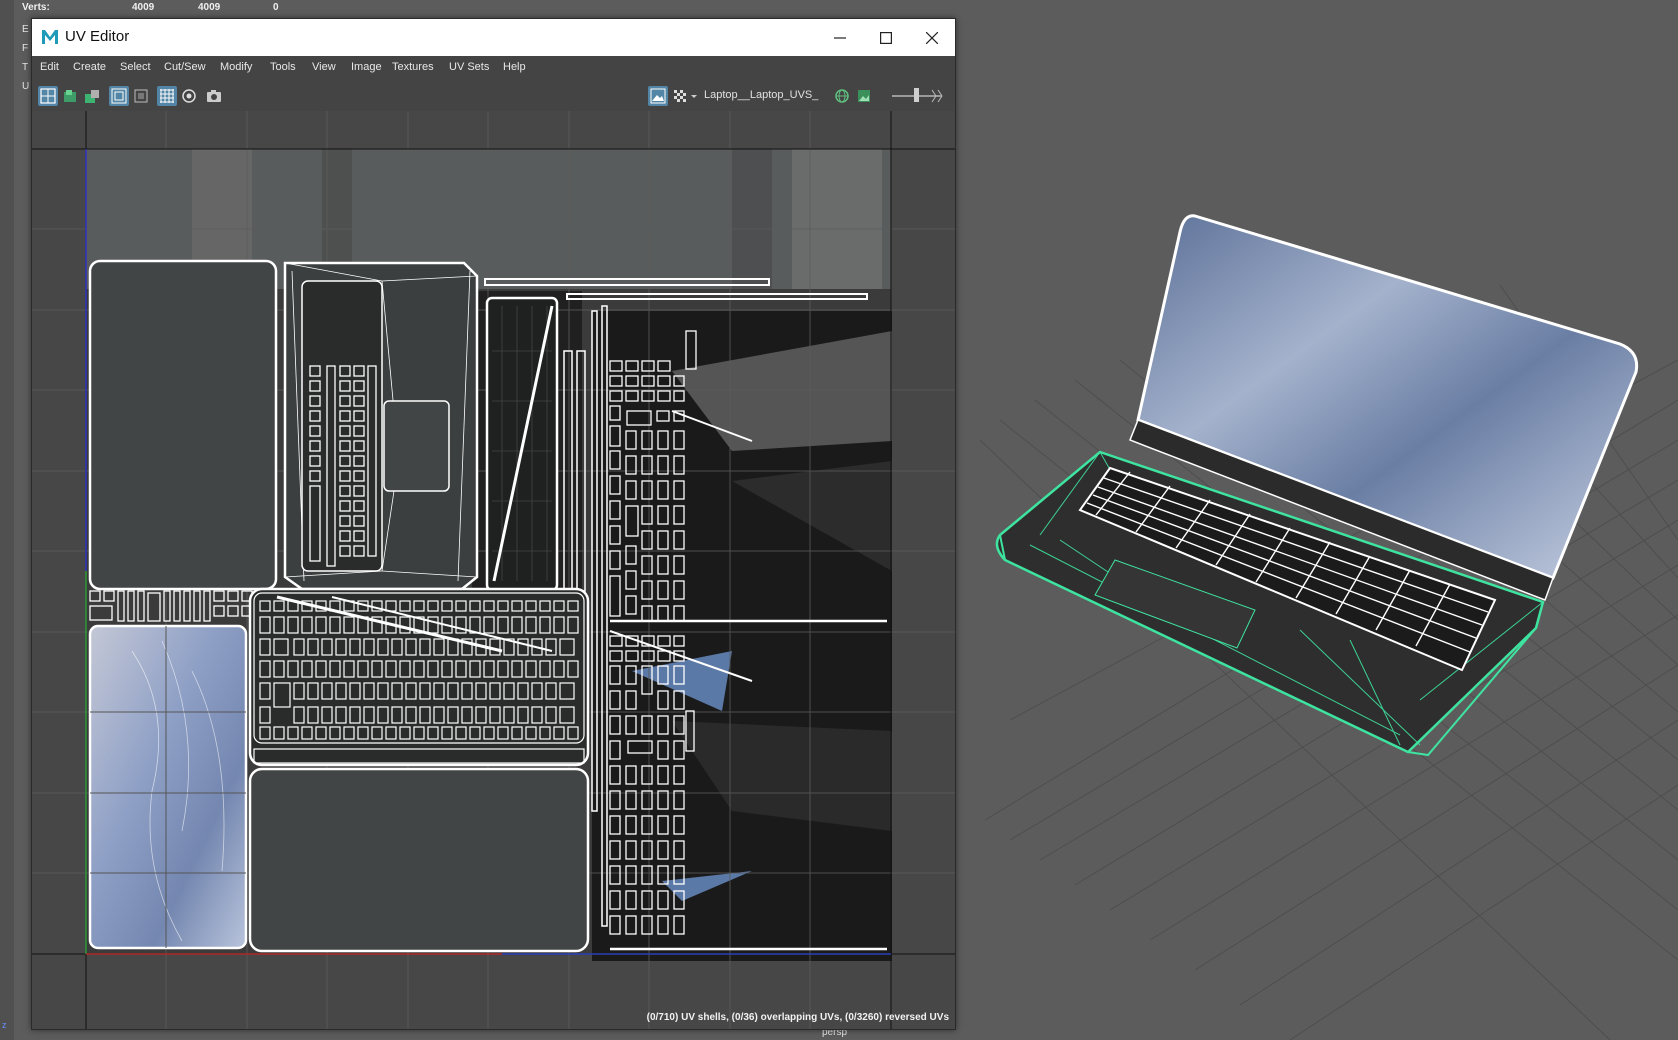  I want to click on uv-distortion-button, so click(842, 96).